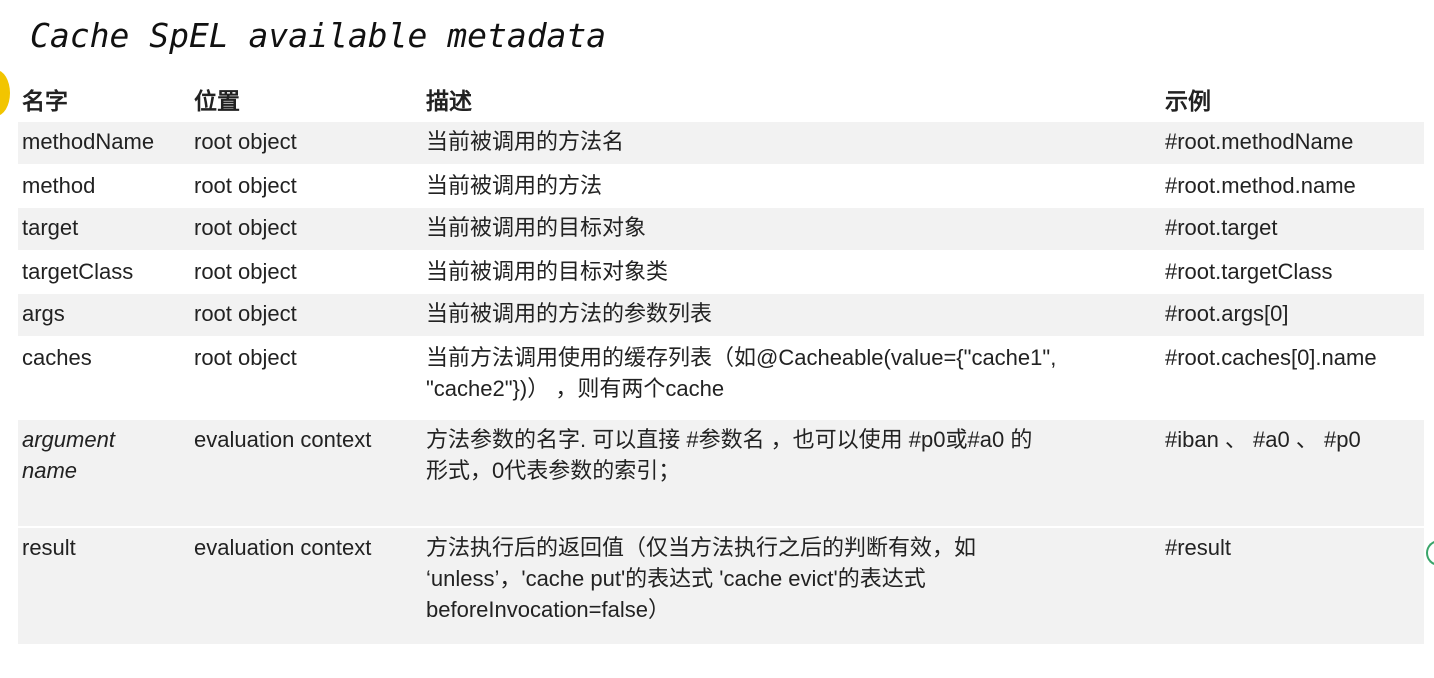  Describe the element at coordinates (1271, 357) in the screenshot. I see `row-example: #root.caches[0].name` at that location.